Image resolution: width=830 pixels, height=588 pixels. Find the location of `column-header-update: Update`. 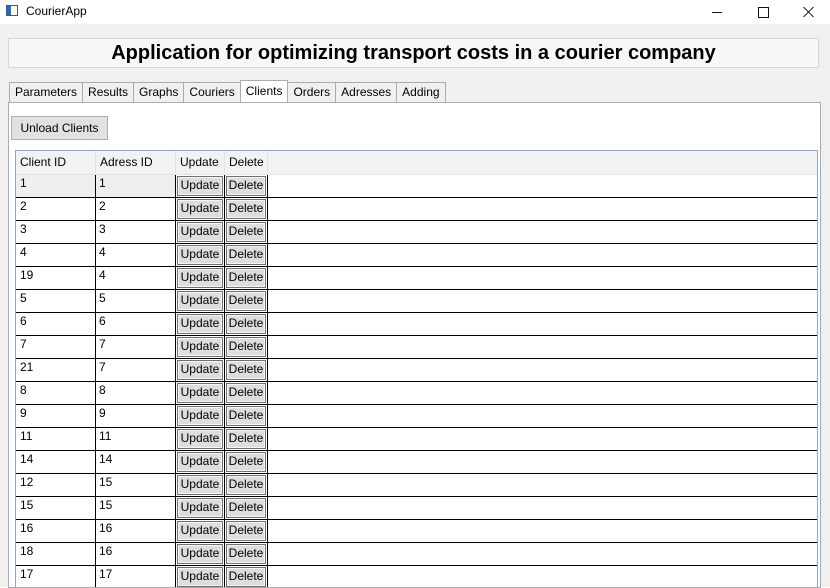

column-header-update: Update is located at coordinates (200, 162).